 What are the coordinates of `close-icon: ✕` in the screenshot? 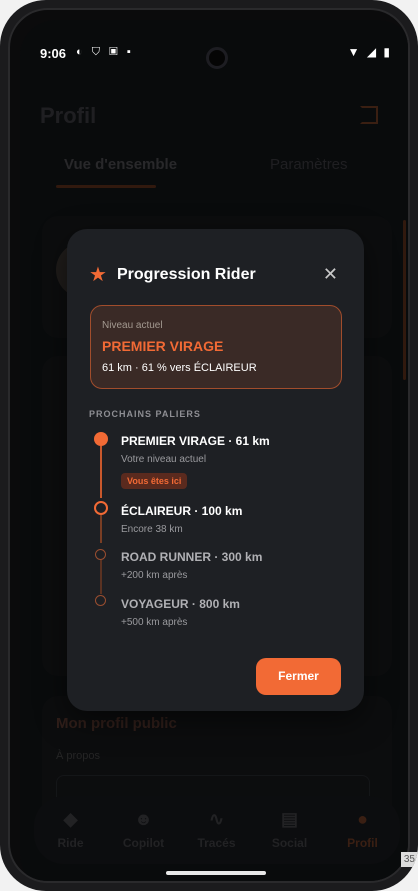 It's located at (330, 274).